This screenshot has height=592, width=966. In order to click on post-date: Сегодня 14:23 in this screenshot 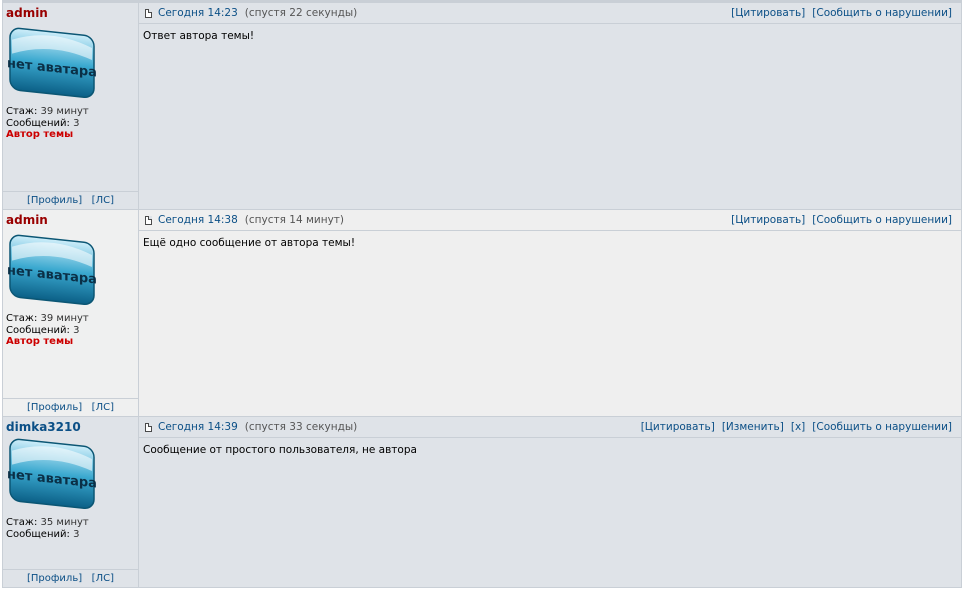, I will do `click(198, 13)`.